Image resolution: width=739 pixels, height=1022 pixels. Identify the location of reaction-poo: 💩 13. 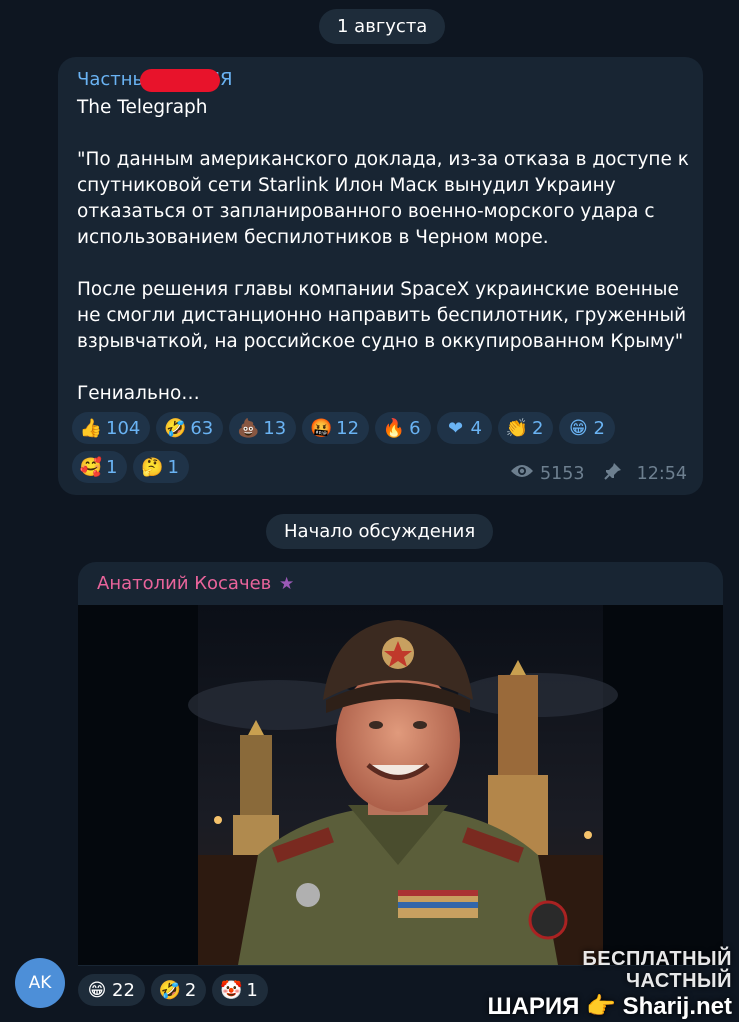
(263, 428).